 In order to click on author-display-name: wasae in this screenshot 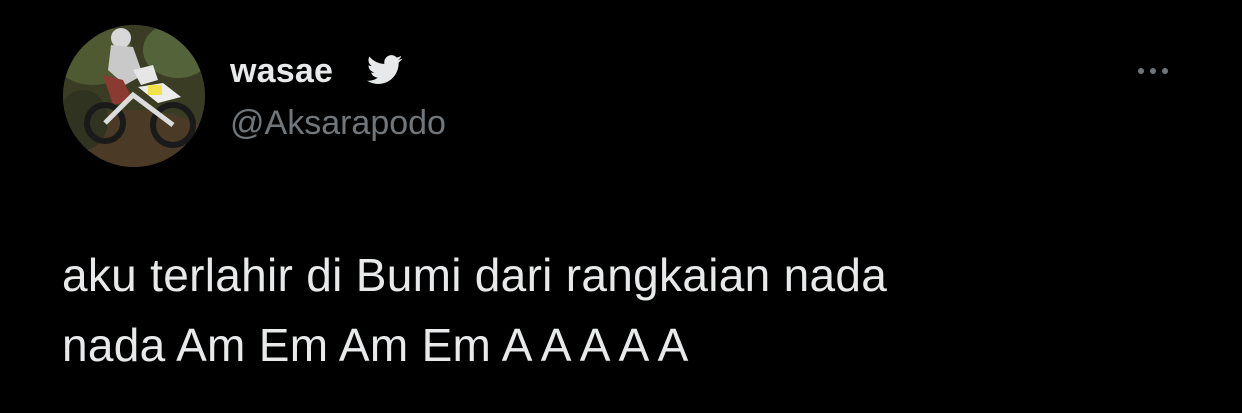, I will do `click(281, 71)`.